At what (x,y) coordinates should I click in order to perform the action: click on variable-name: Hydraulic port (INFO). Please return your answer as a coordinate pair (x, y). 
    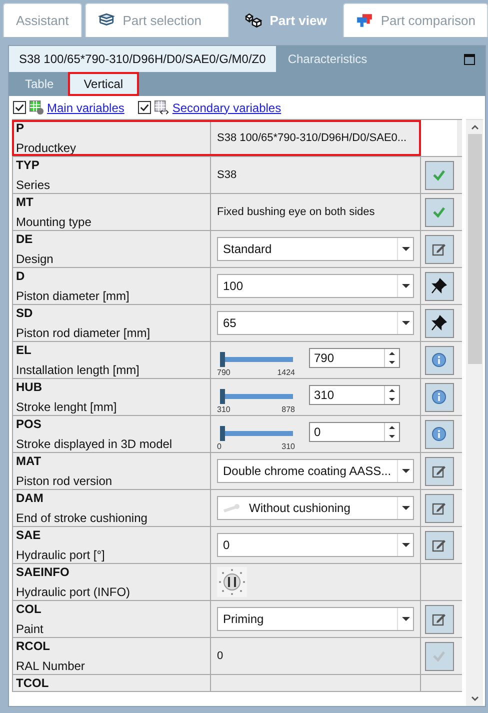
    Looking at the image, I should click on (74, 592).